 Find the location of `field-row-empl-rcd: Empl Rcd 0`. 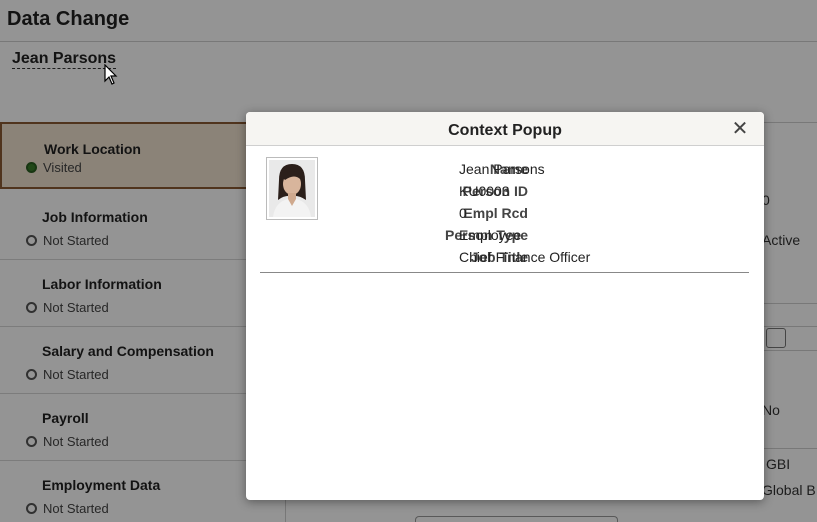

field-row-empl-rcd: Empl Rcd 0 is located at coordinates (536, 213).